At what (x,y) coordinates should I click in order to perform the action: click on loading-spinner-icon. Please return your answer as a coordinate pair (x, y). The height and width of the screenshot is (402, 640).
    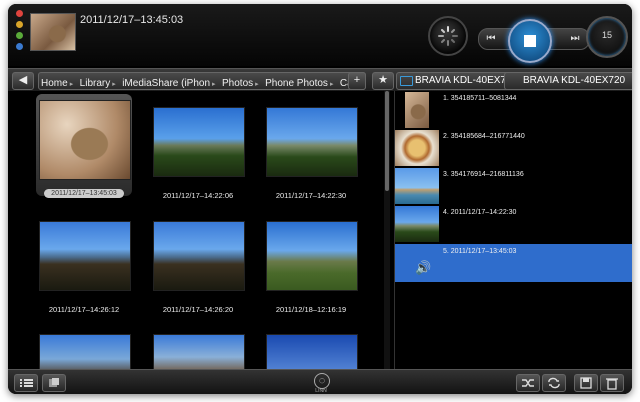
    Looking at the image, I should click on (448, 36).